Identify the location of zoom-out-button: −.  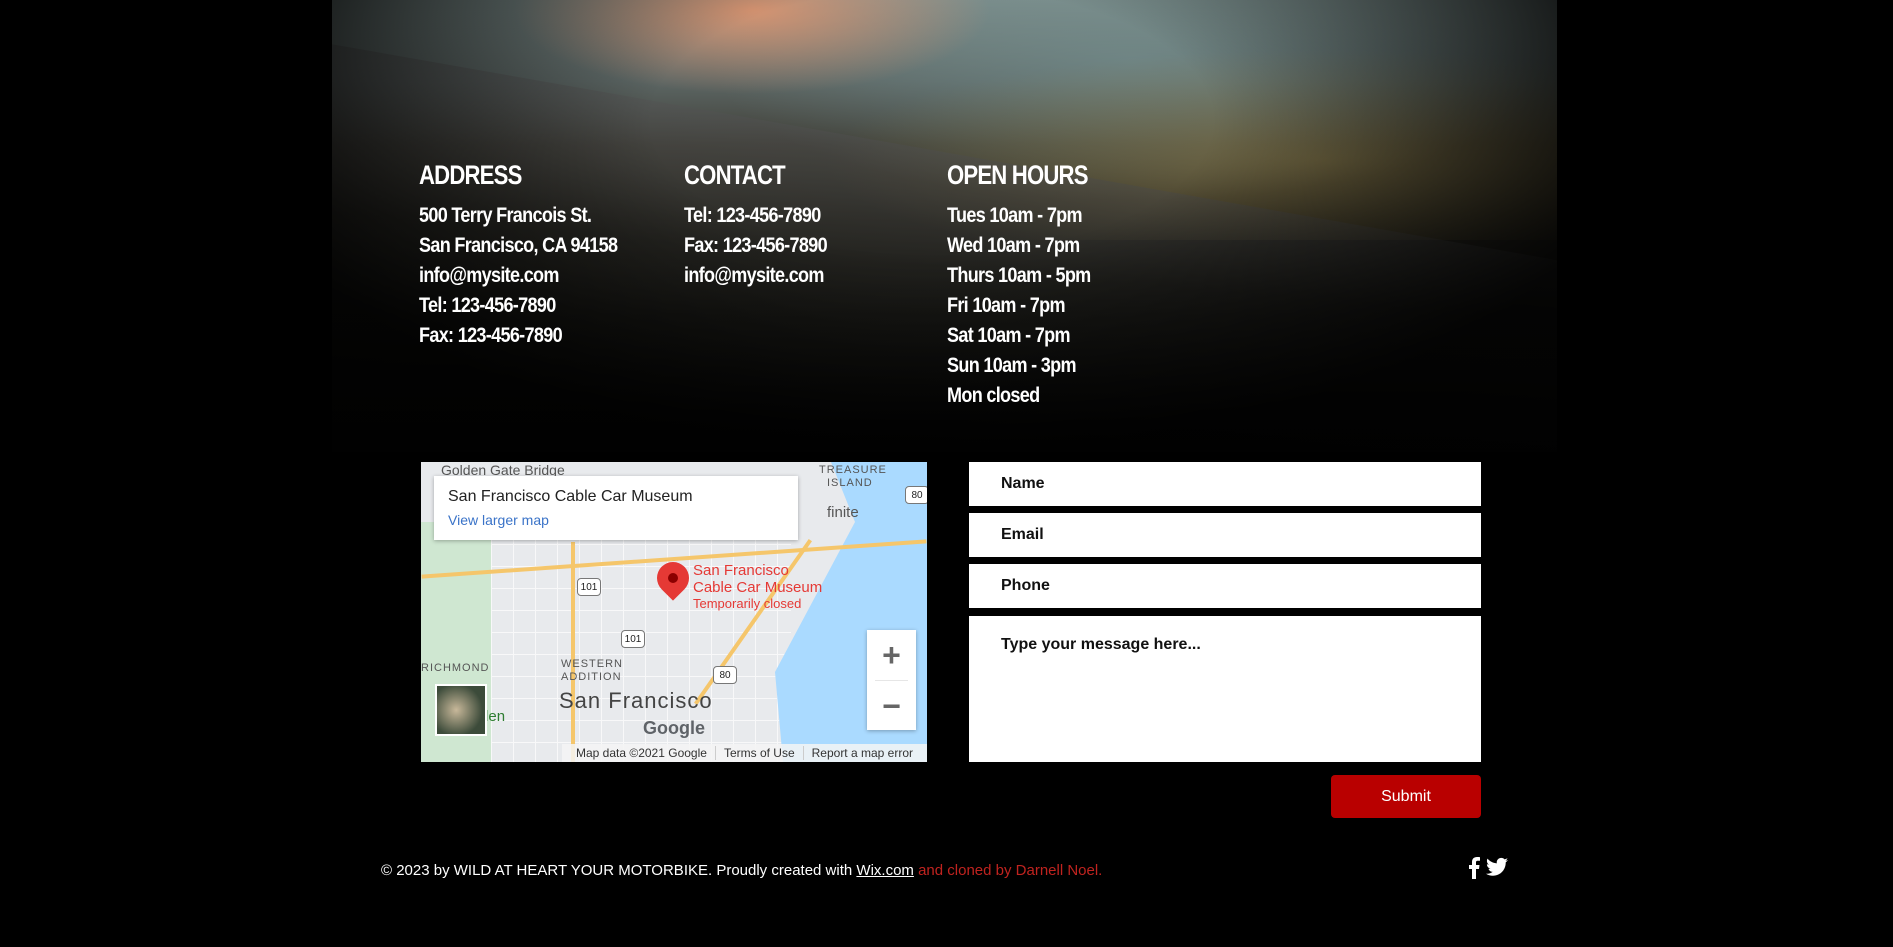
(891, 706).